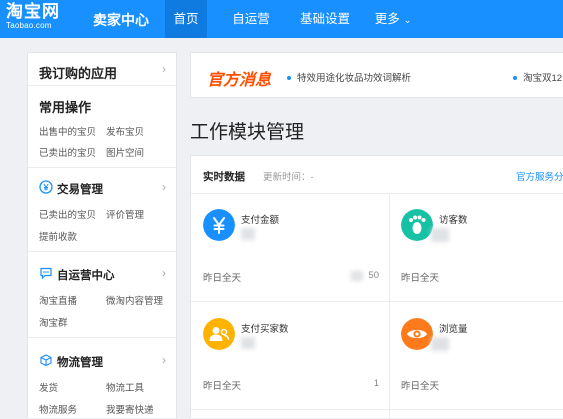 This screenshot has width=563, height=419. I want to click on link-review-management: 评价管理, so click(125, 214).